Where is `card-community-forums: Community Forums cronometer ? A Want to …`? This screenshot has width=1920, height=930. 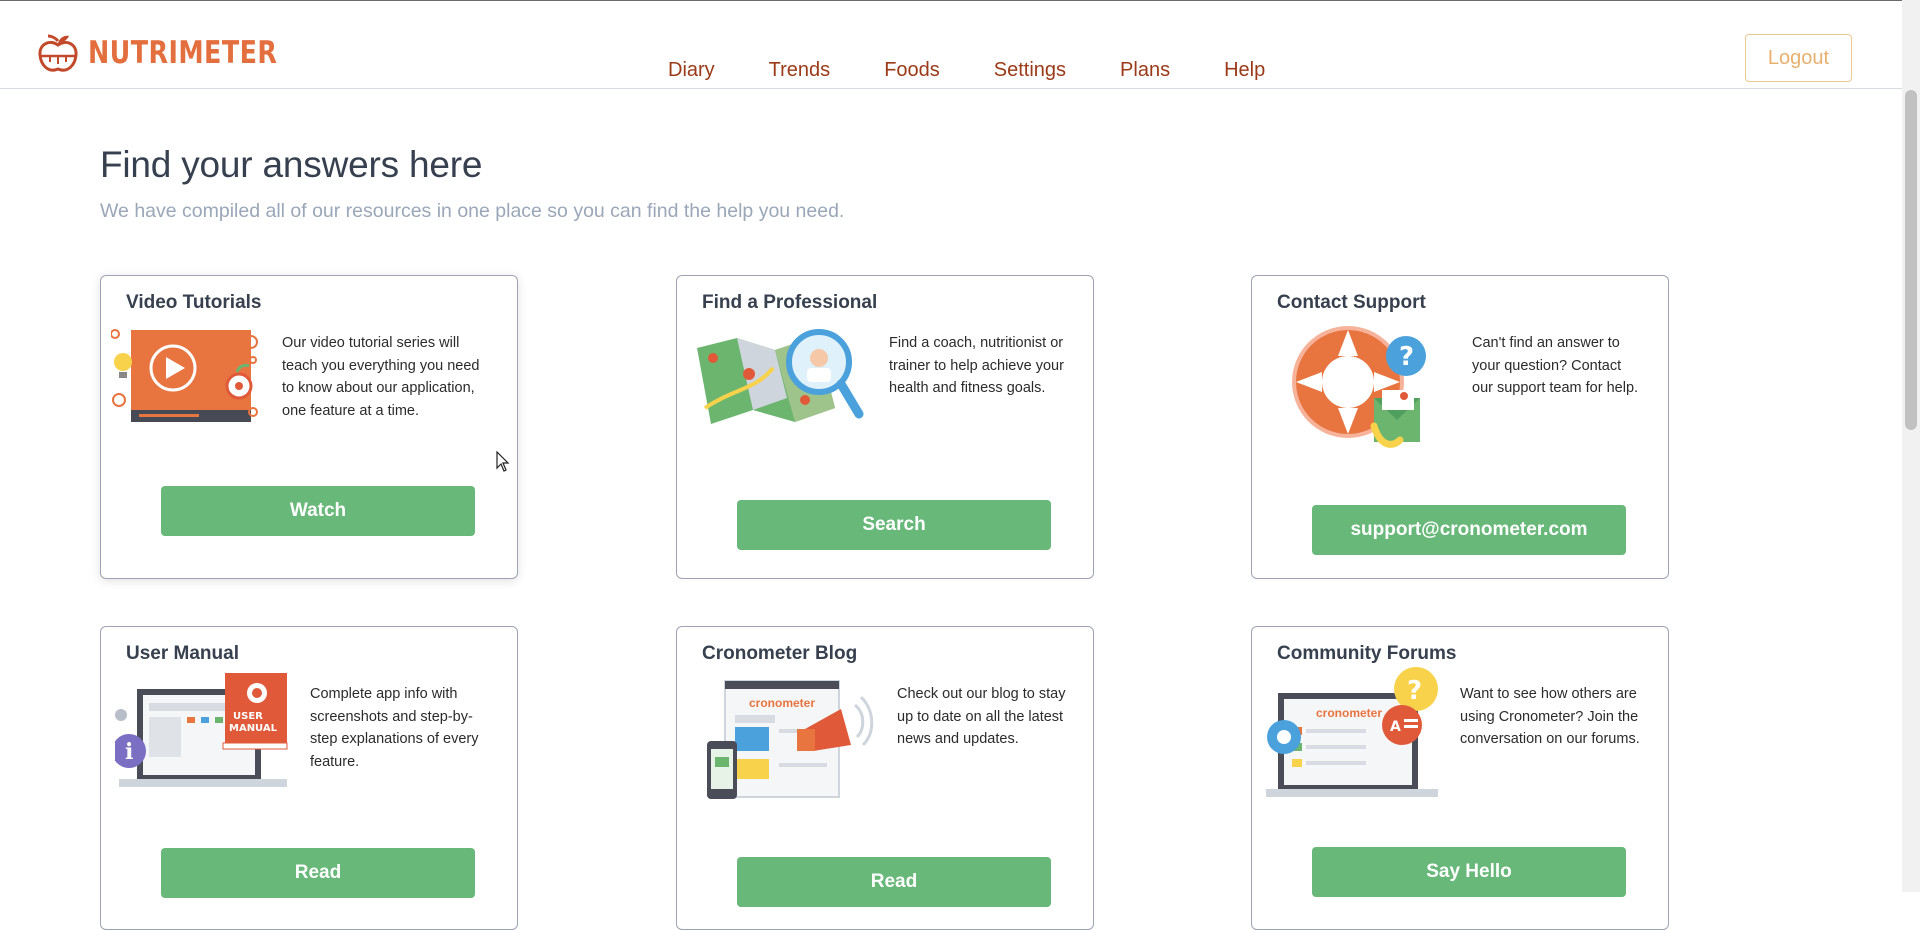 card-community-forums: Community Forums cronometer ? A Want to … is located at coordinates (1460, 778).